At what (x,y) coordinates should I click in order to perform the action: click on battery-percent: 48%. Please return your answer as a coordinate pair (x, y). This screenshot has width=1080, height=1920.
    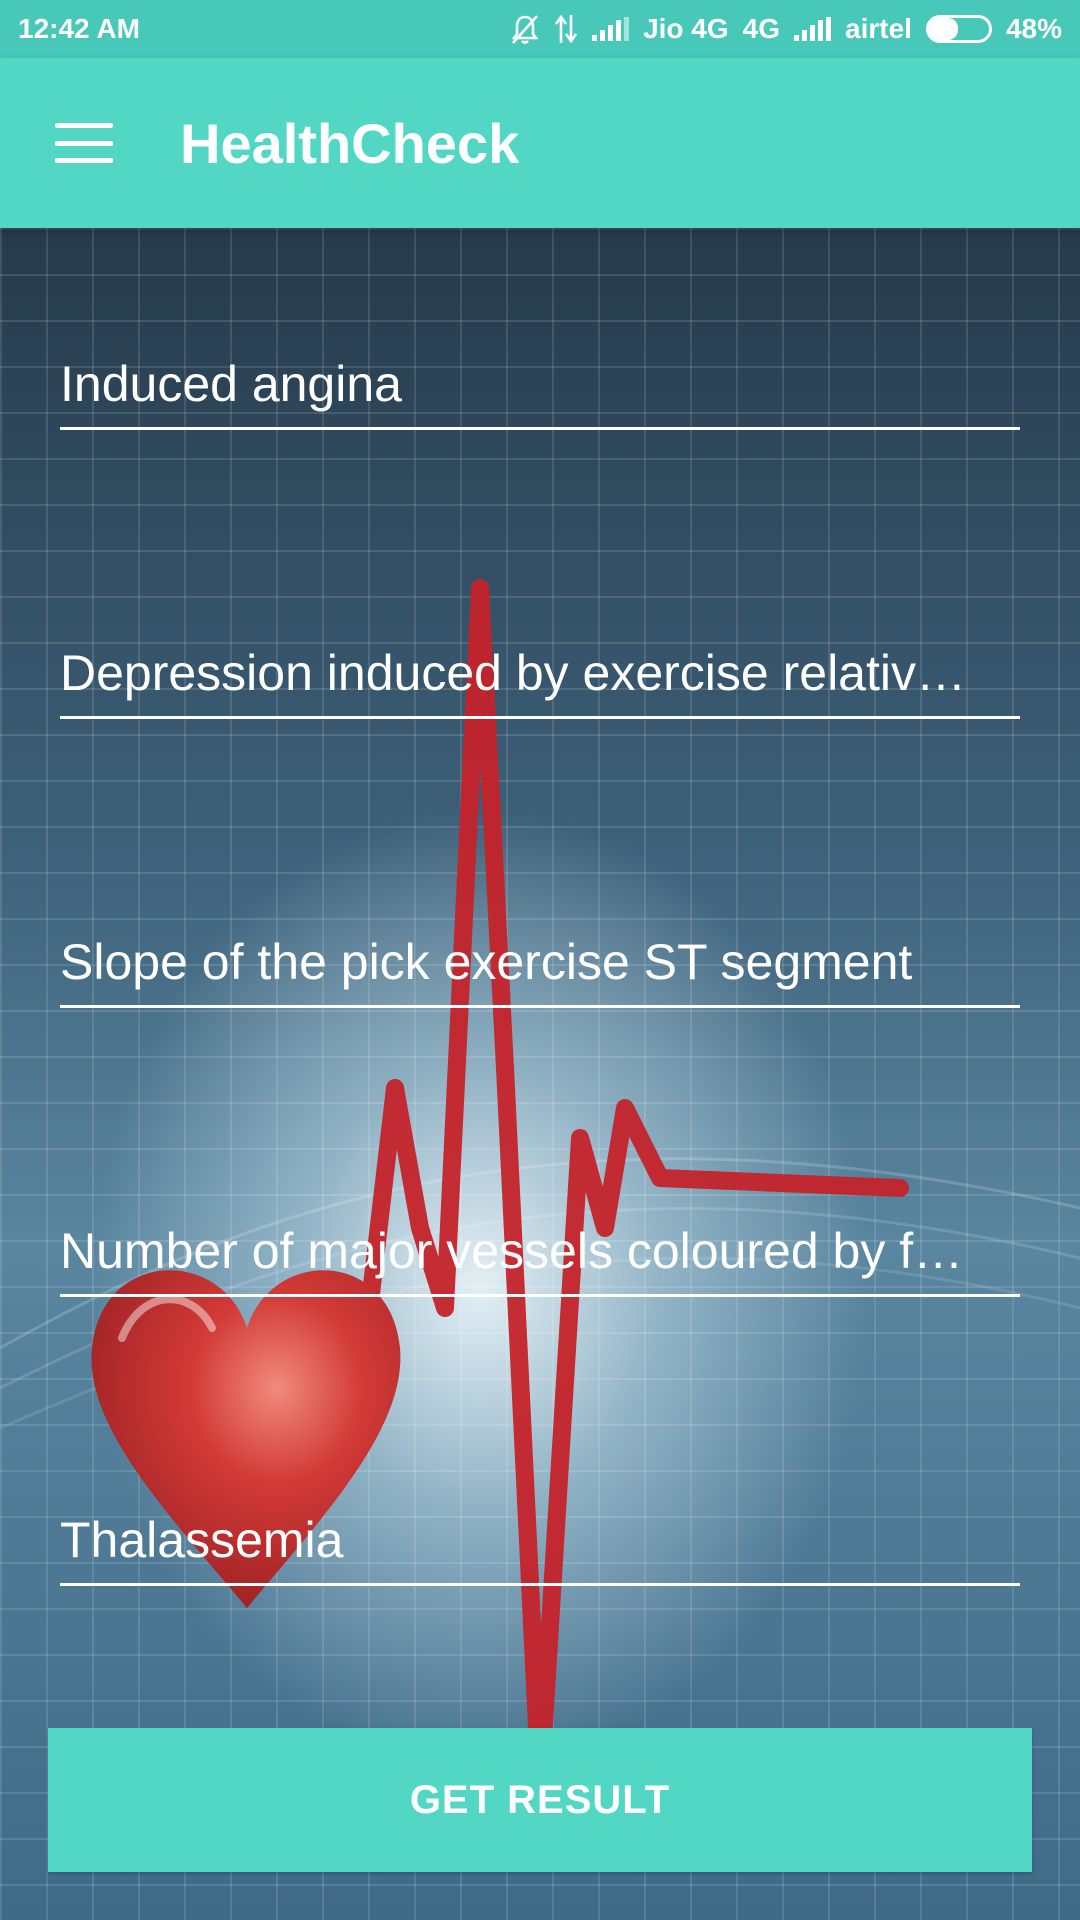
    Looking at the image, I should click on (1033, 28).